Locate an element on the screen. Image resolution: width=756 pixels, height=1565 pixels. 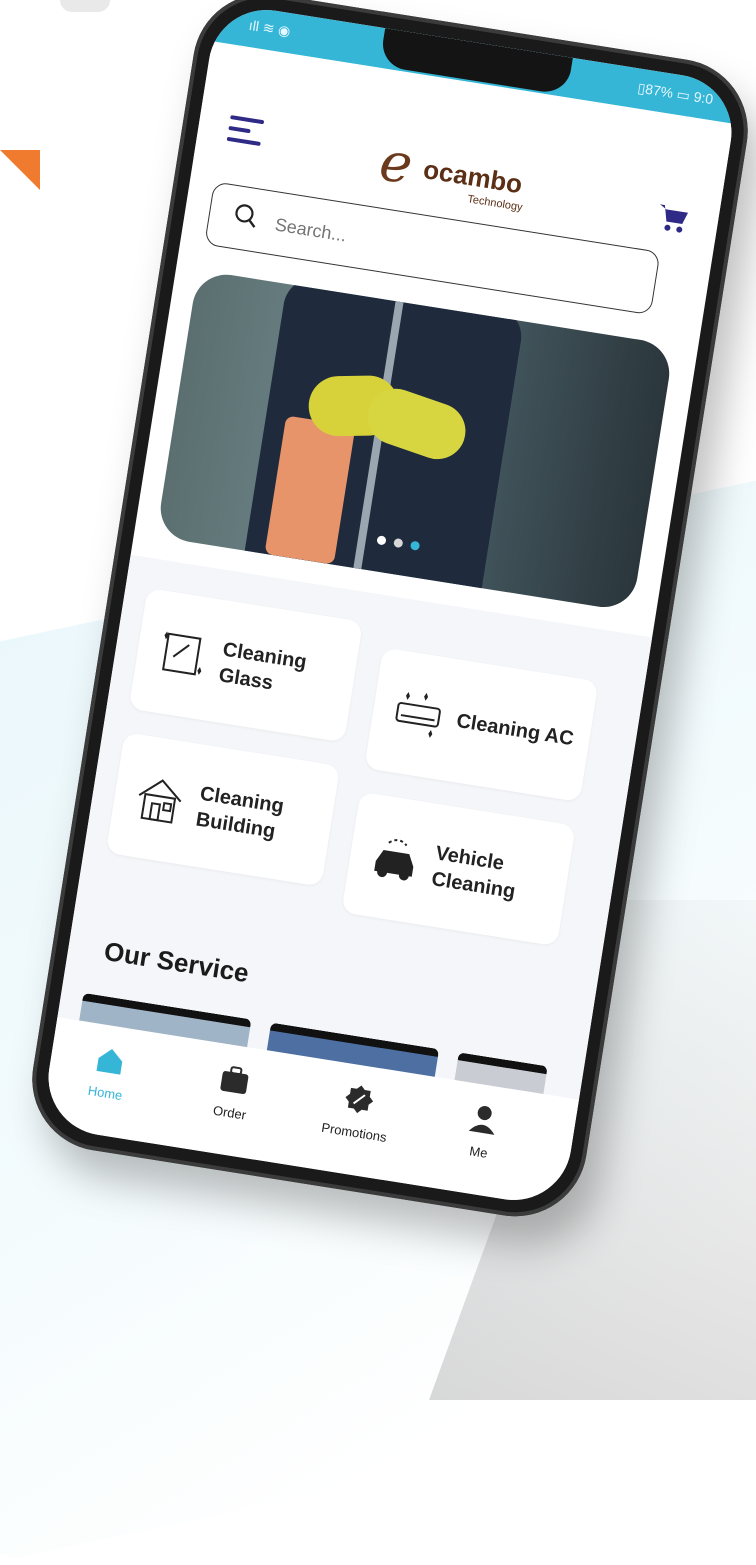
nav-promotions: Promotions is located at coordinates (355, 1122).